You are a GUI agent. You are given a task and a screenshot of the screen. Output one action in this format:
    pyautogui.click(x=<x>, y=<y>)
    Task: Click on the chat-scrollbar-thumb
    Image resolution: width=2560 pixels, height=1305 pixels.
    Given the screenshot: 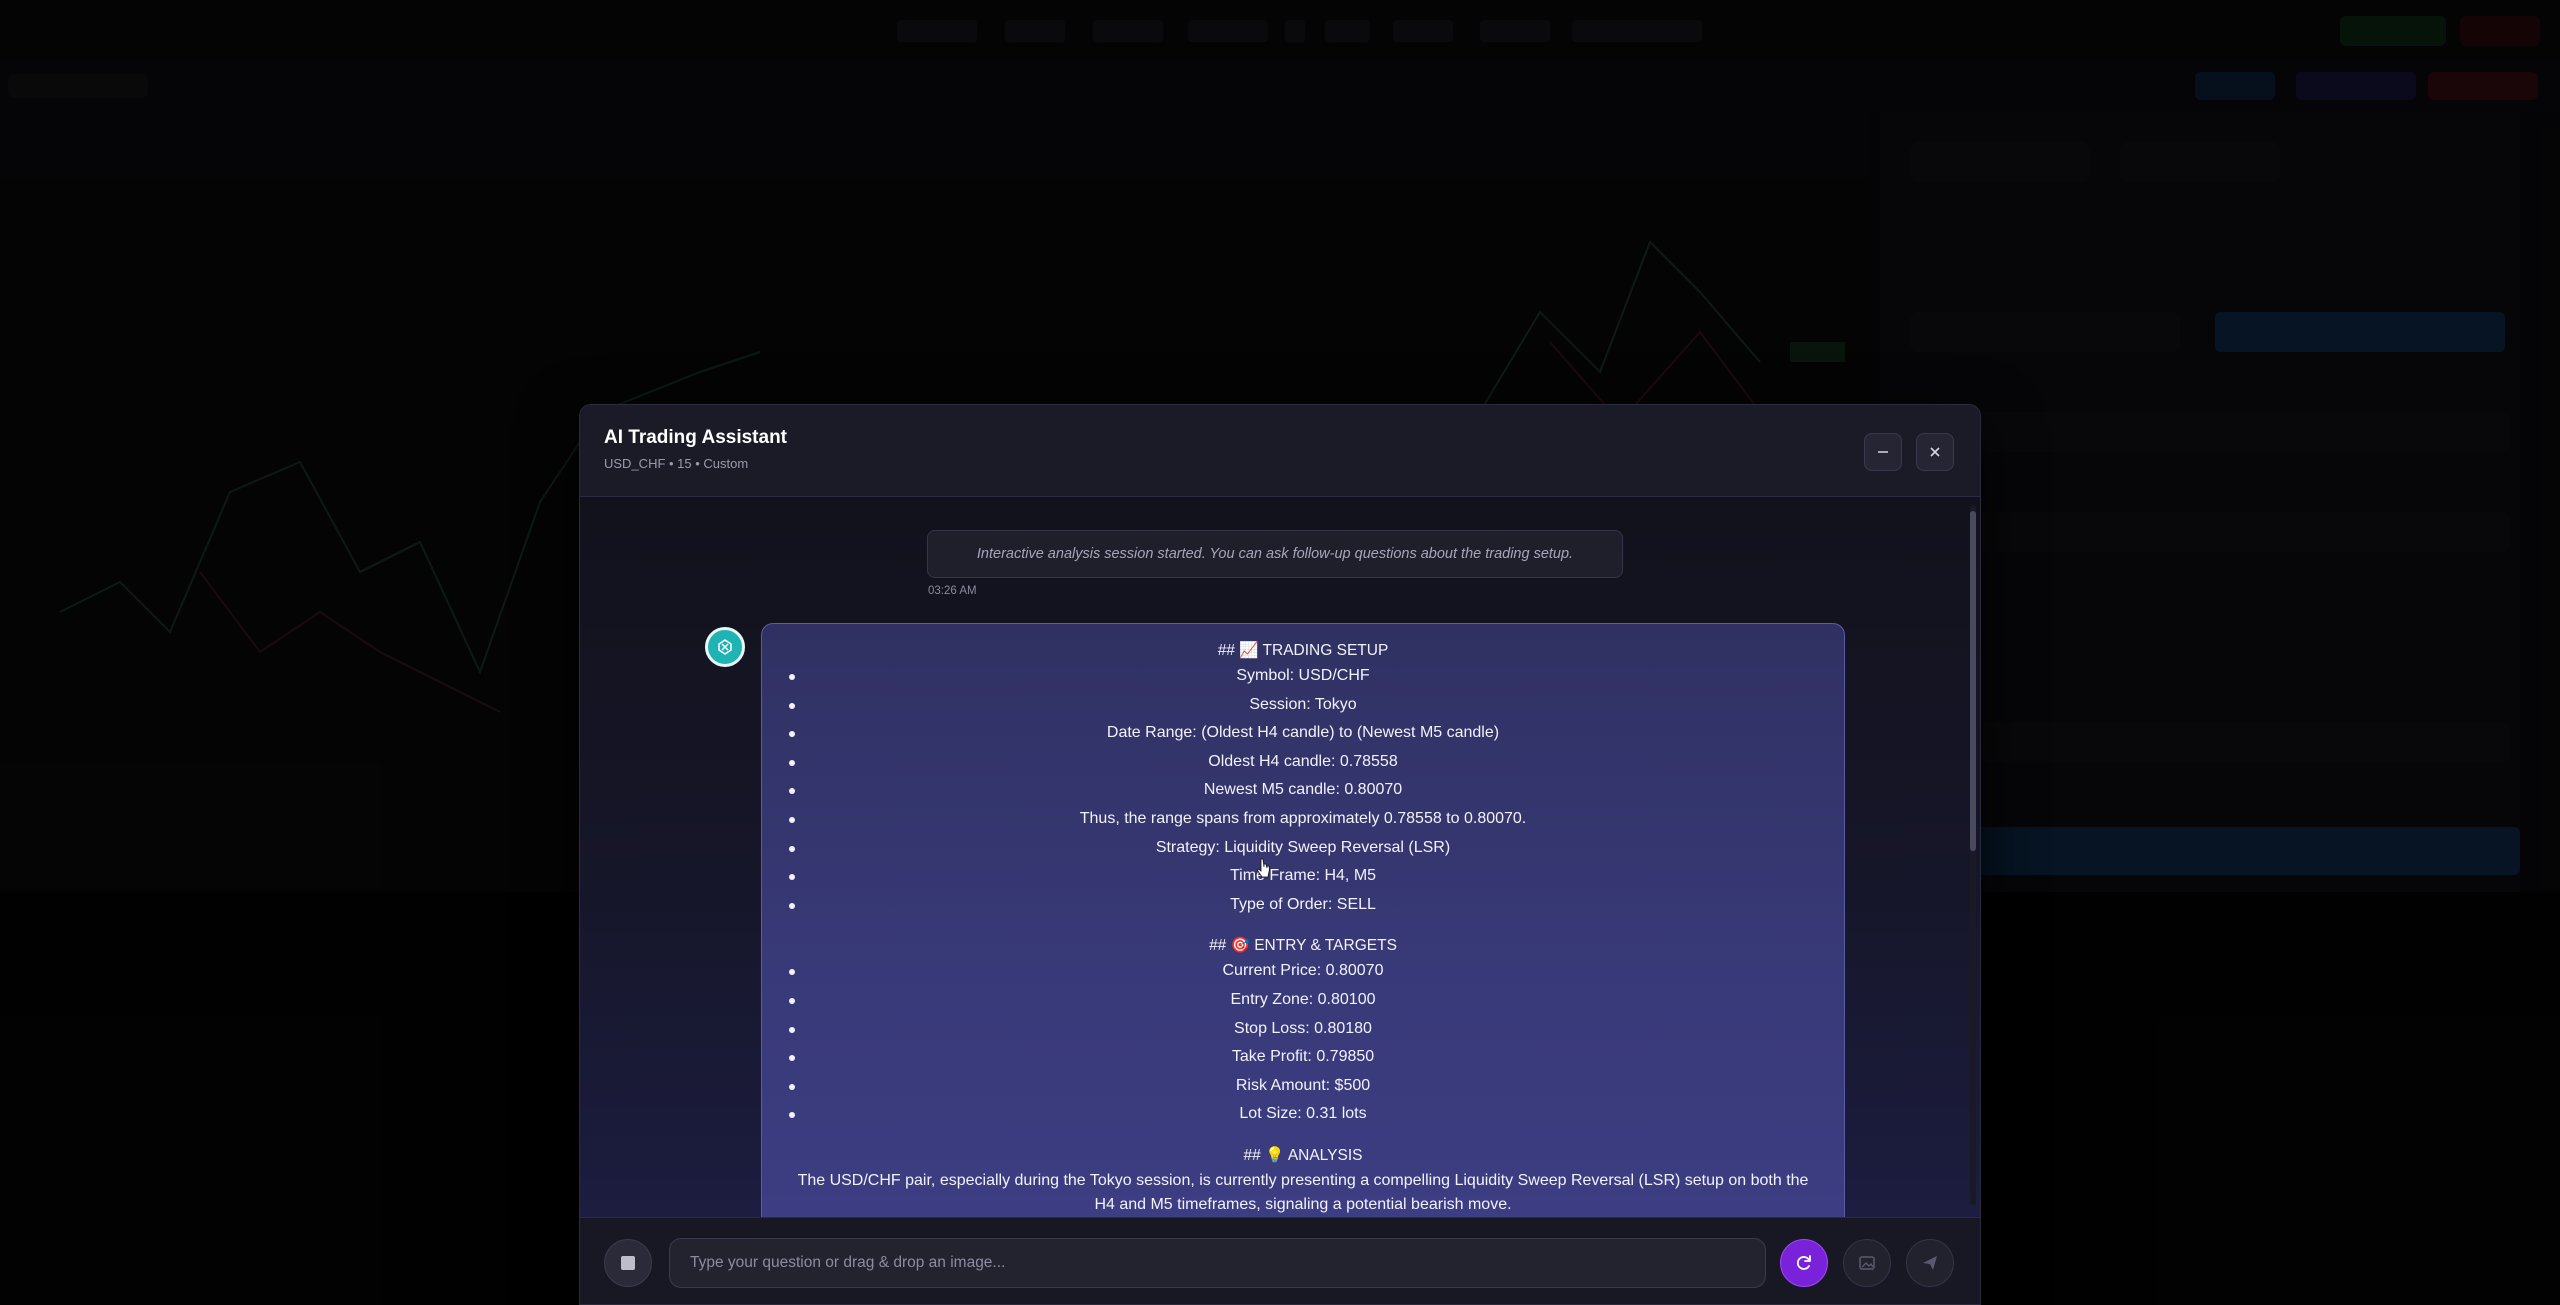 What is the action you would take?
    pyautogui.click(x=1973, y=681)
    